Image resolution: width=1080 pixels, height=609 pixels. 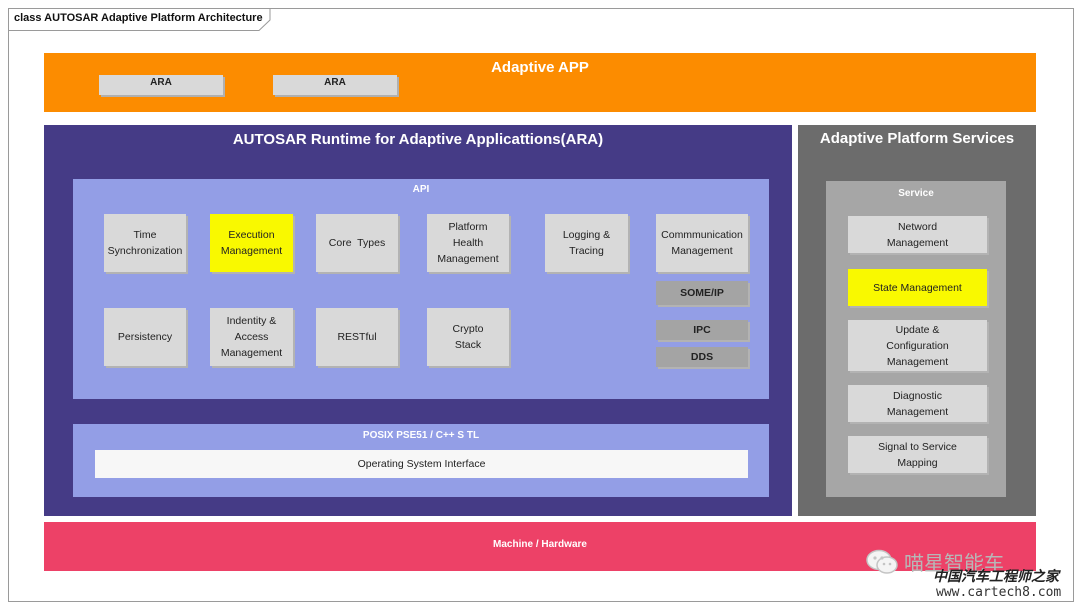 What do you see at coordinates (421, 189) in the screenshot?
I see `api-title: API` at bounding box center [421, 189].